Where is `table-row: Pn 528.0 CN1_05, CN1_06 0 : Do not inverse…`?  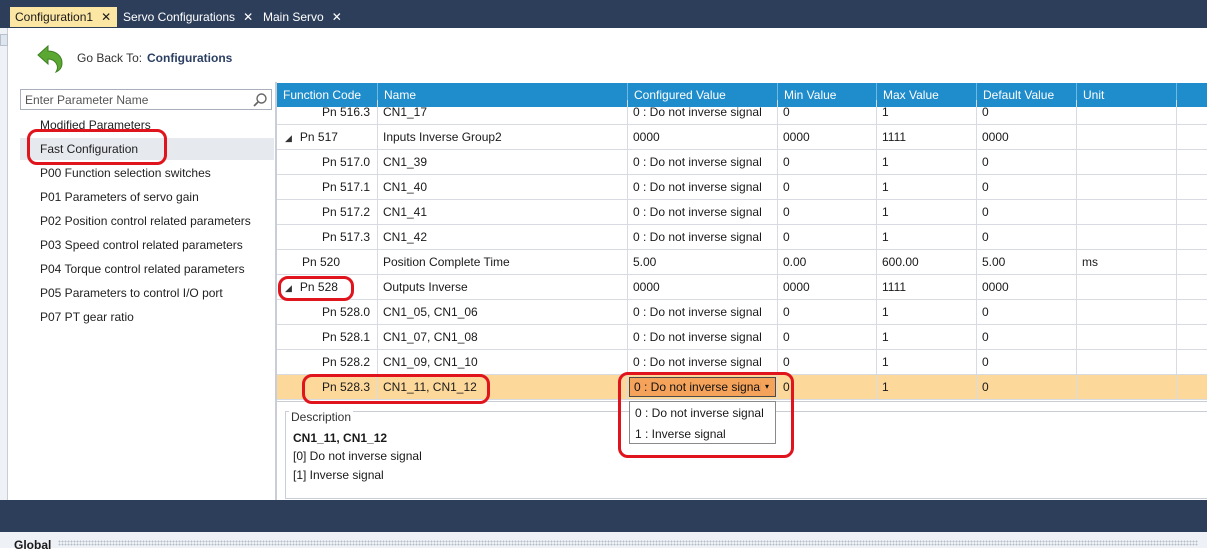
table-row: Pn 528.0 CN1_05, CN1_06 0 : Do not inverse… is located at coordinates (742, 312).